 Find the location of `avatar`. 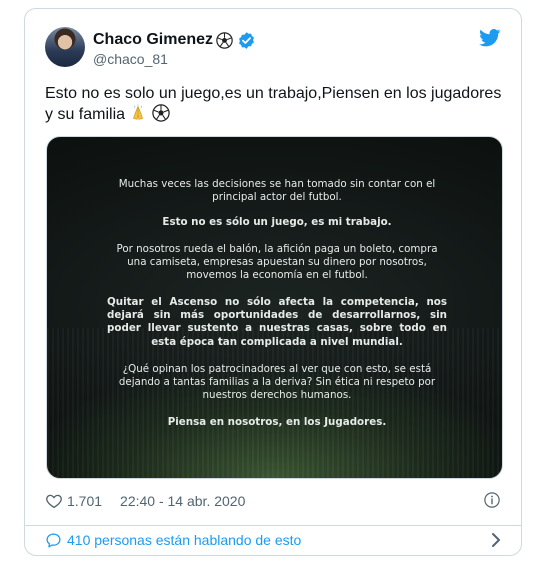

avatar is located at coordinates (65, 47).